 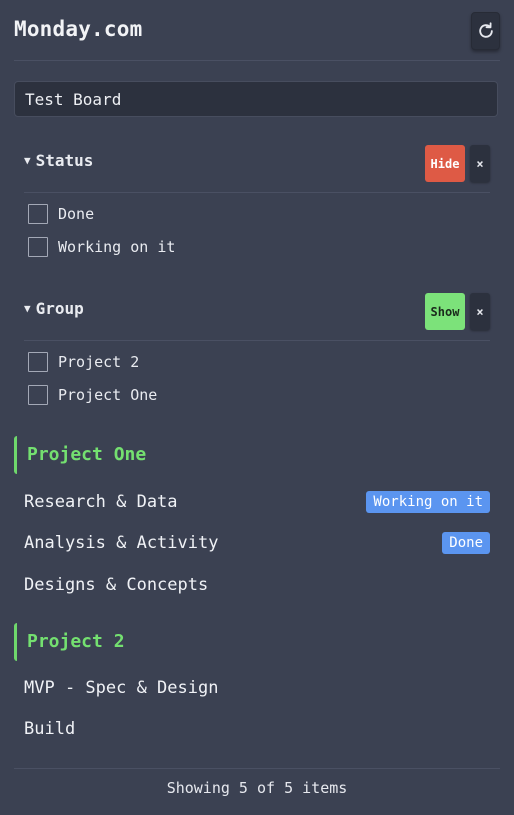 What do you see at coordinates (445, 311) in the screenshot?
I see `group-show-button: Show` at bounding box center [445, 311].